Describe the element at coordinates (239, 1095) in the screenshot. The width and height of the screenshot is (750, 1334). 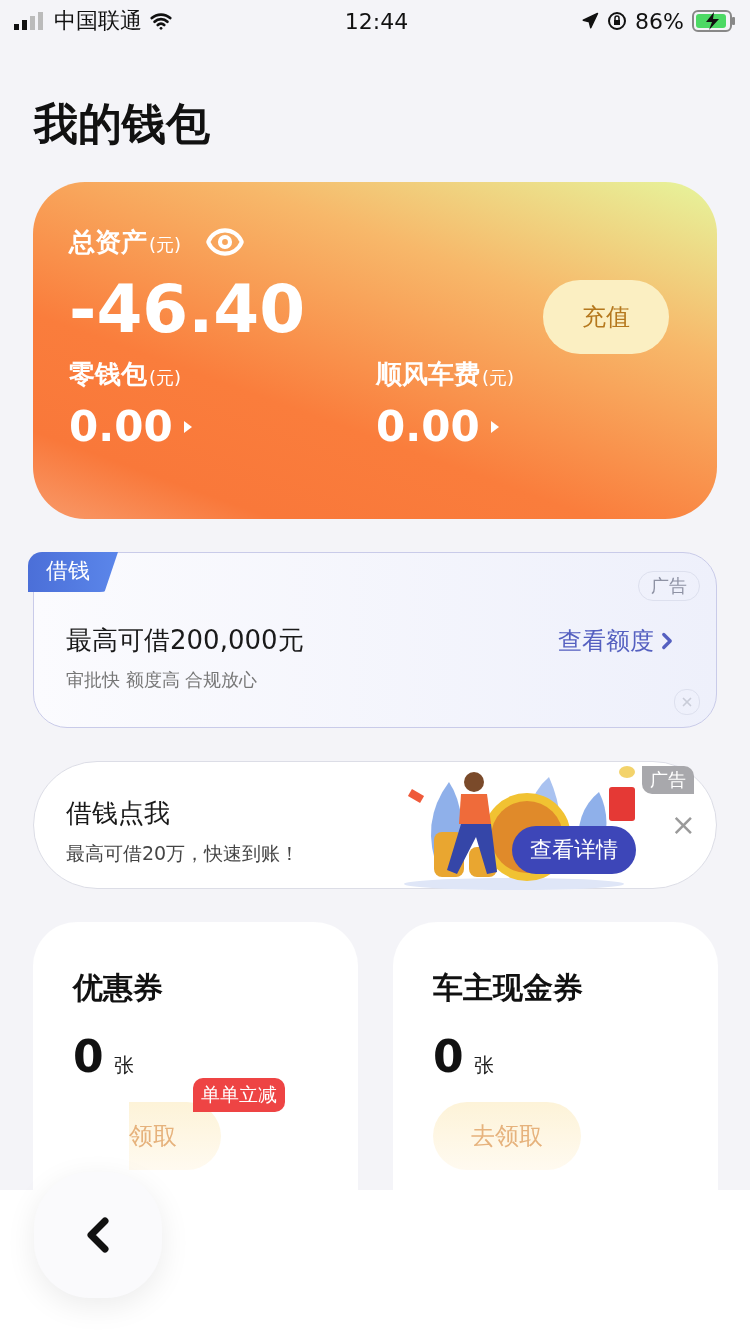
I see `promo-badge: 单单立减` at that location.